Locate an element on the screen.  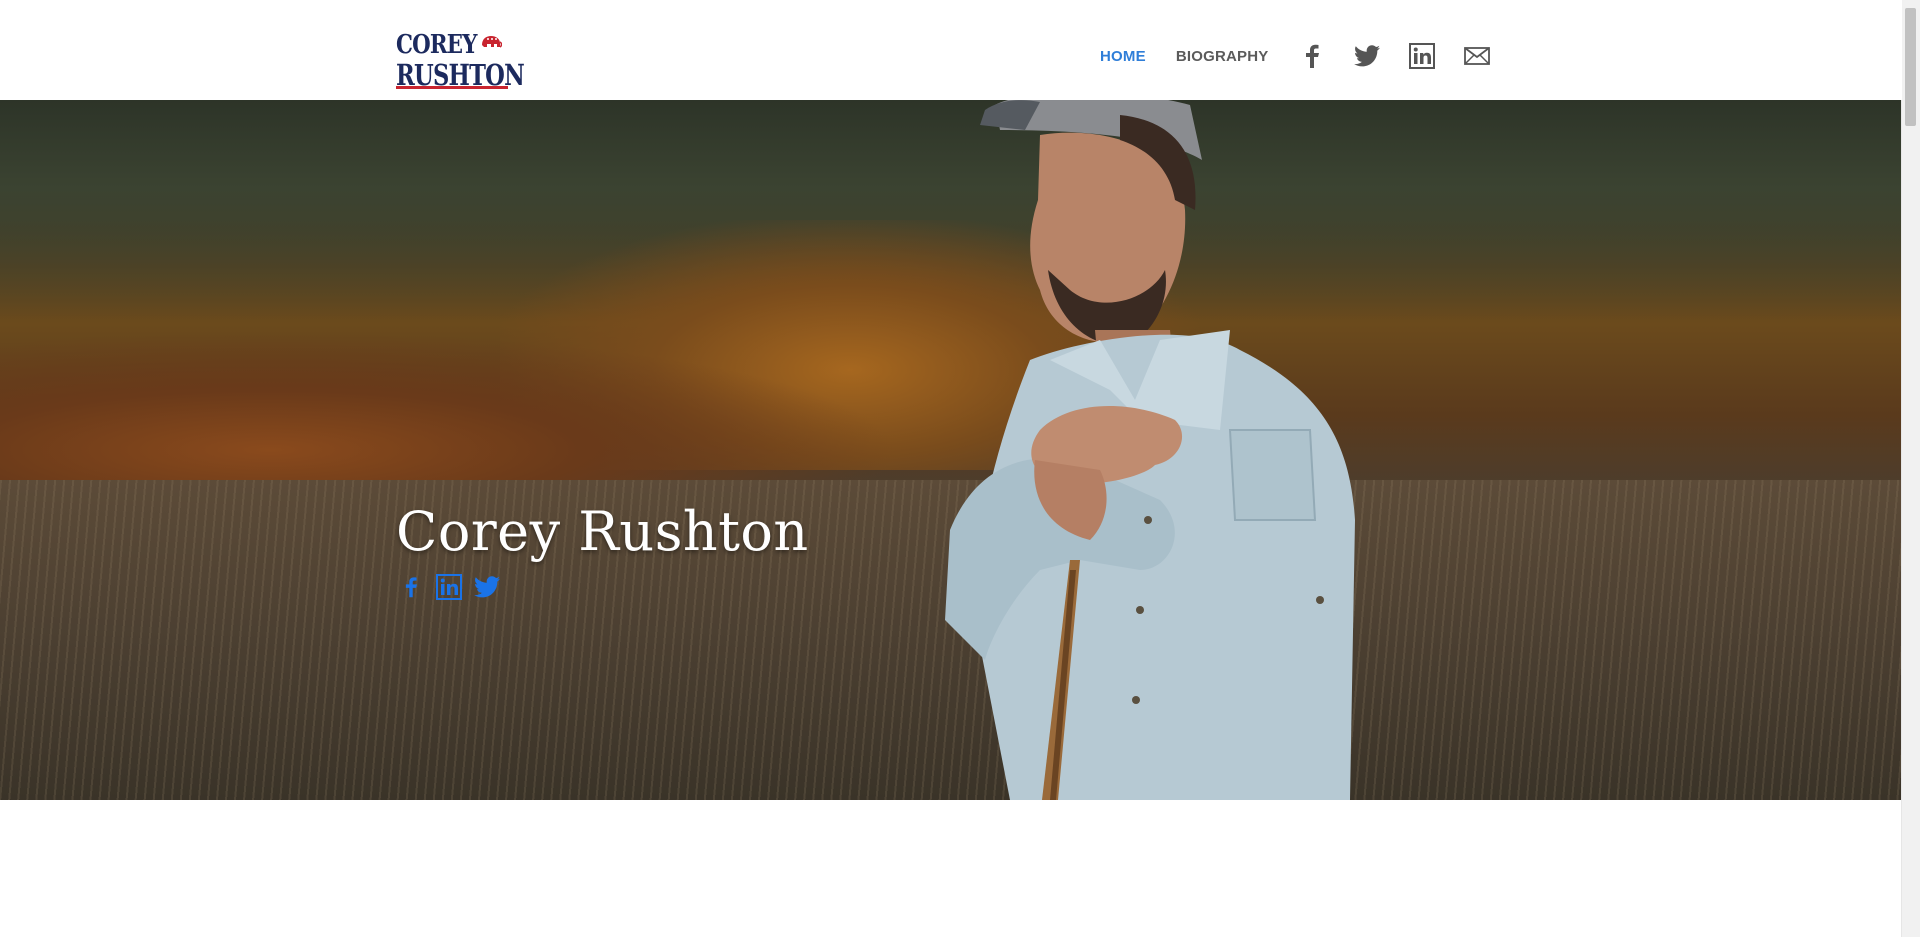
scrollbar-thumb is located at coordinates (1910, 67).